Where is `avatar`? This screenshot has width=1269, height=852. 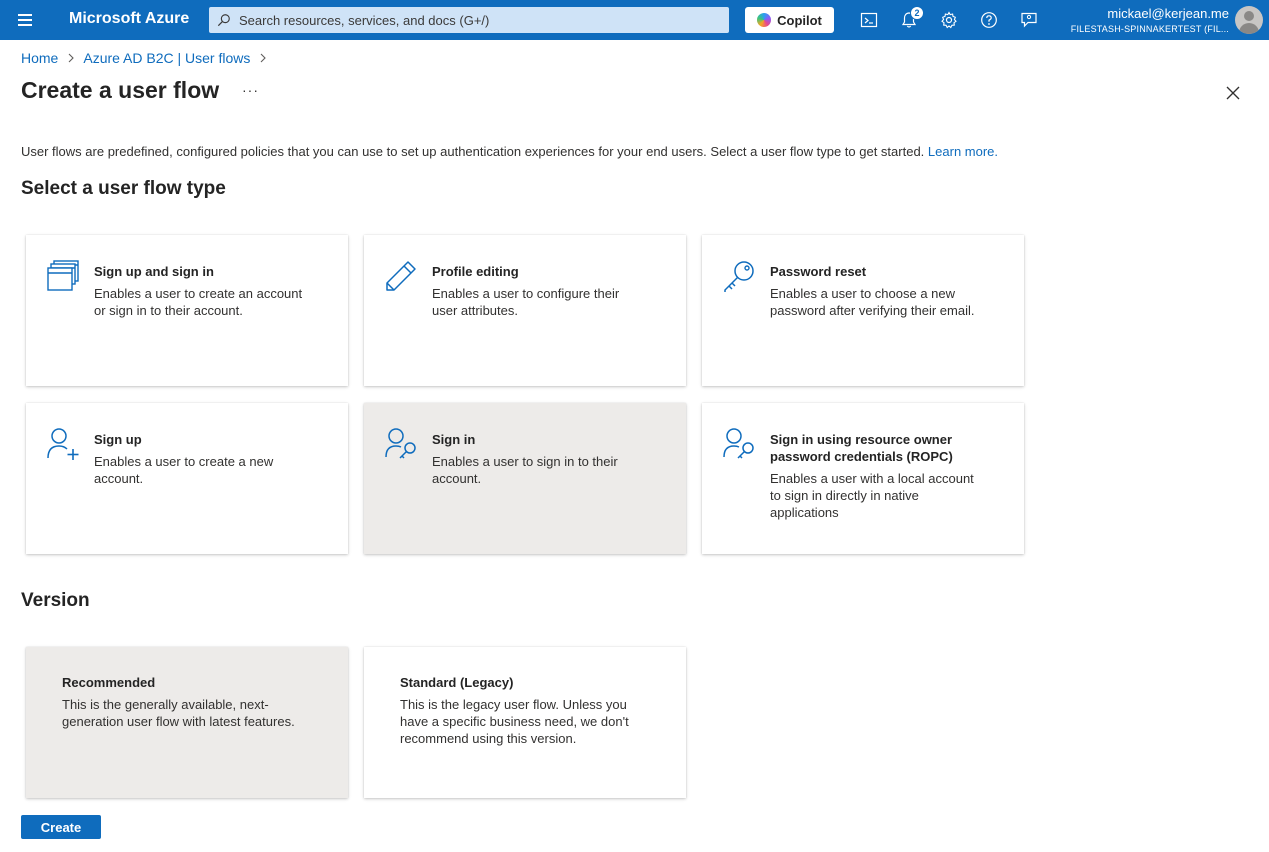
avatar is located at coordinates (1249, 20).